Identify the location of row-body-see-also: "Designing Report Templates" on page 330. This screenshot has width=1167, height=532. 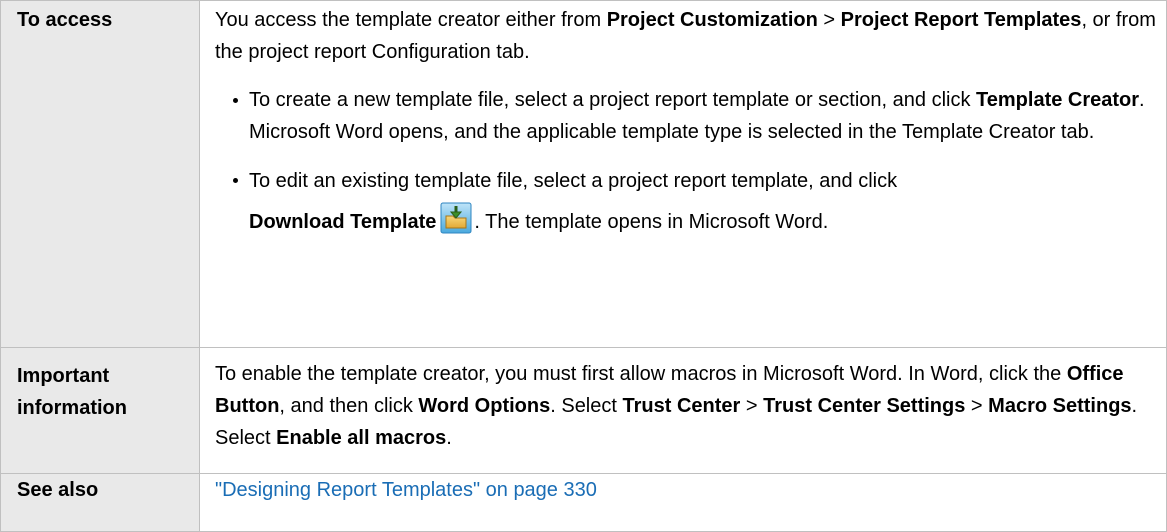
(683, 502).